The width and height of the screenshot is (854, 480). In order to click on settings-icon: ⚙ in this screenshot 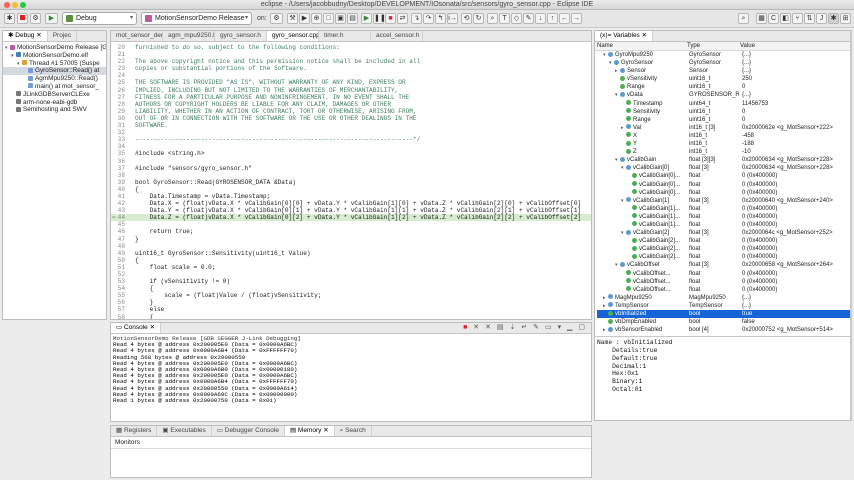, I will do `click(35, 18)`.